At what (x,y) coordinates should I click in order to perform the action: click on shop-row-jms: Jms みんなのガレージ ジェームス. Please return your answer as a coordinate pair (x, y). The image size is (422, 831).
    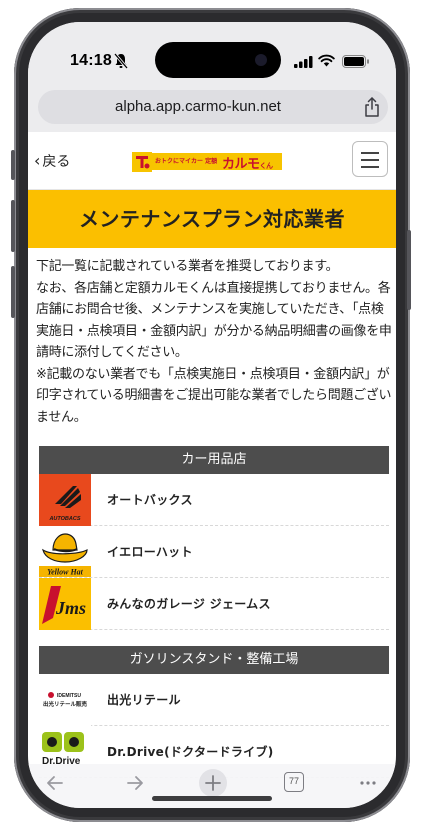
    Looking at the image, I should click on (214, 604).